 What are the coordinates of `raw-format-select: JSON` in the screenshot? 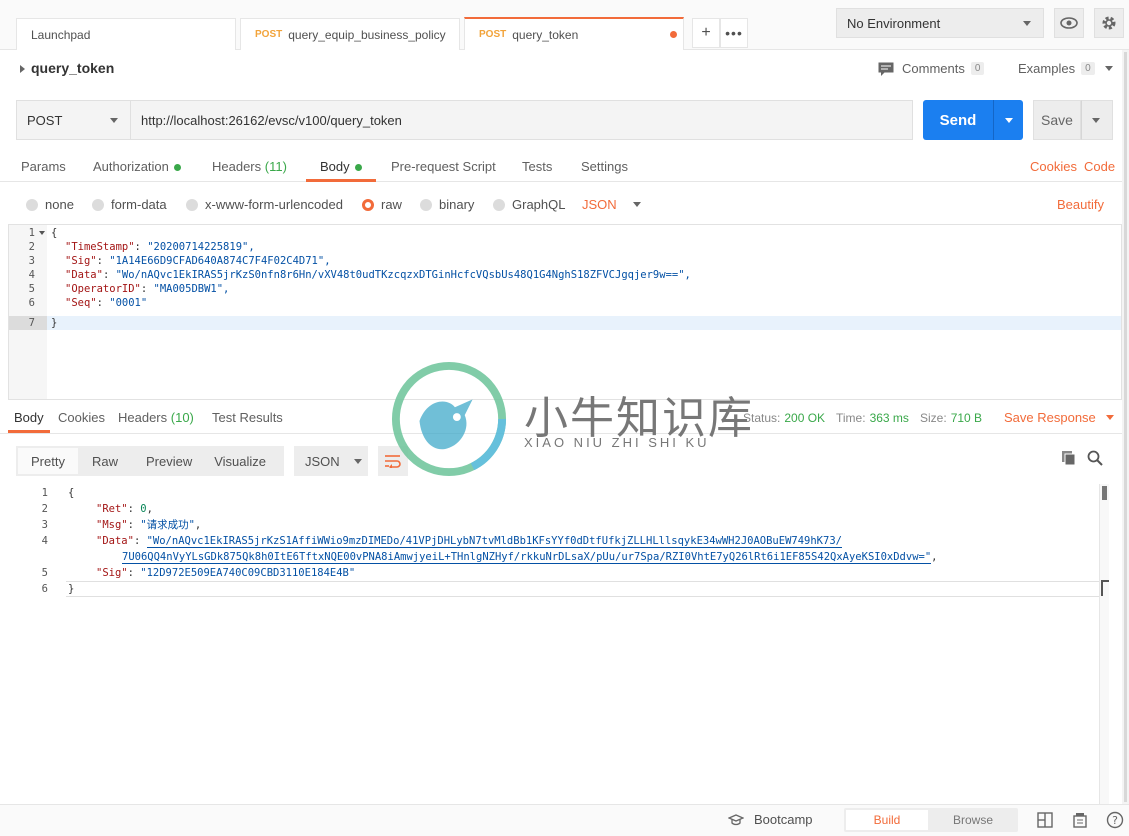 It's located at (611, 204).